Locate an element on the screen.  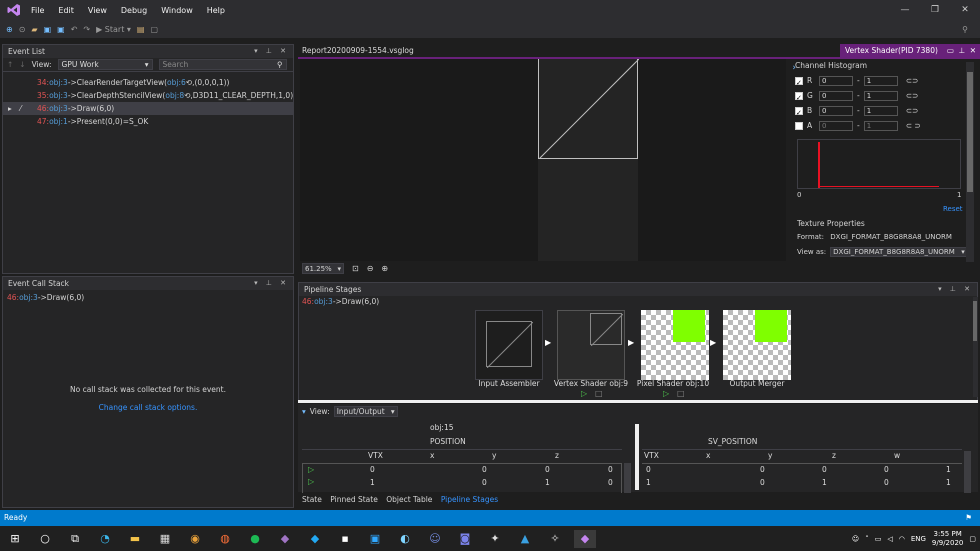
task-view-icon: ⧉ is located at coordinates (75, 539).